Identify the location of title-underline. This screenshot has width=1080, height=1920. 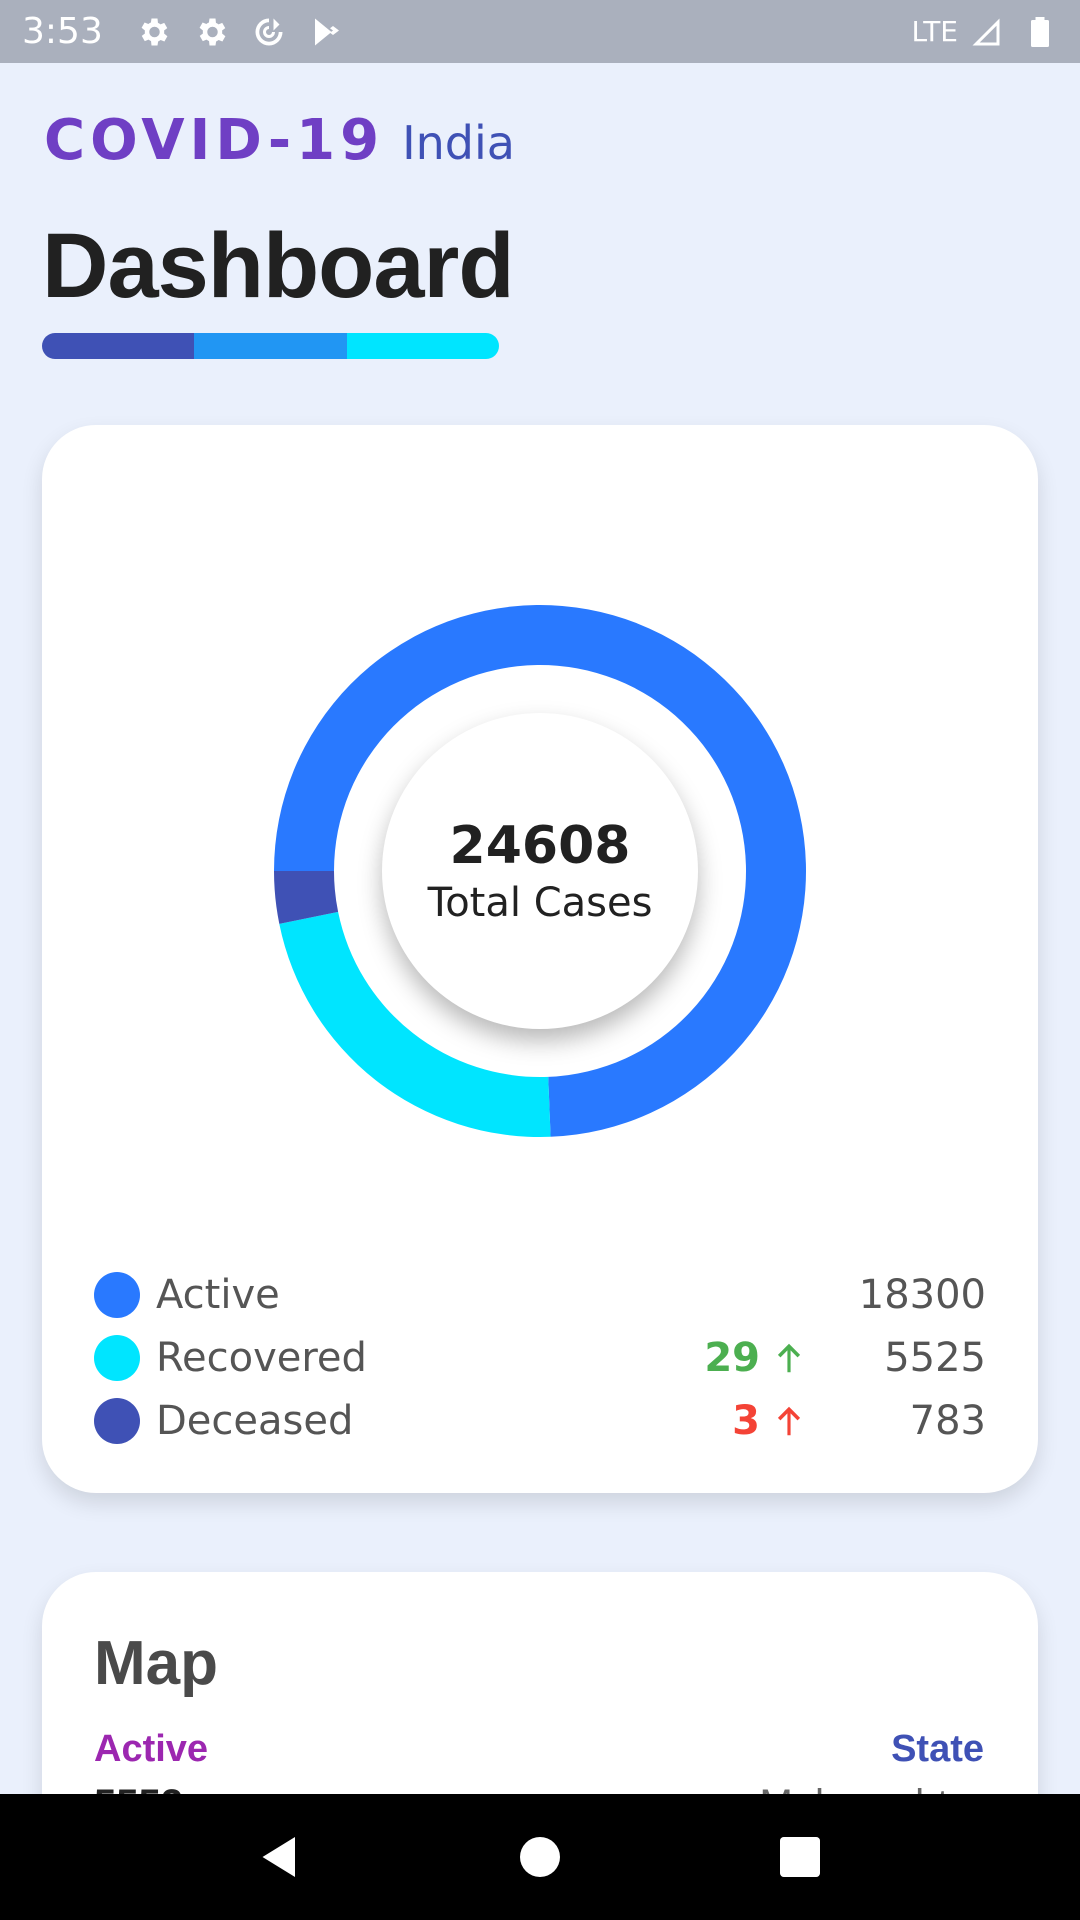
(270, 346).